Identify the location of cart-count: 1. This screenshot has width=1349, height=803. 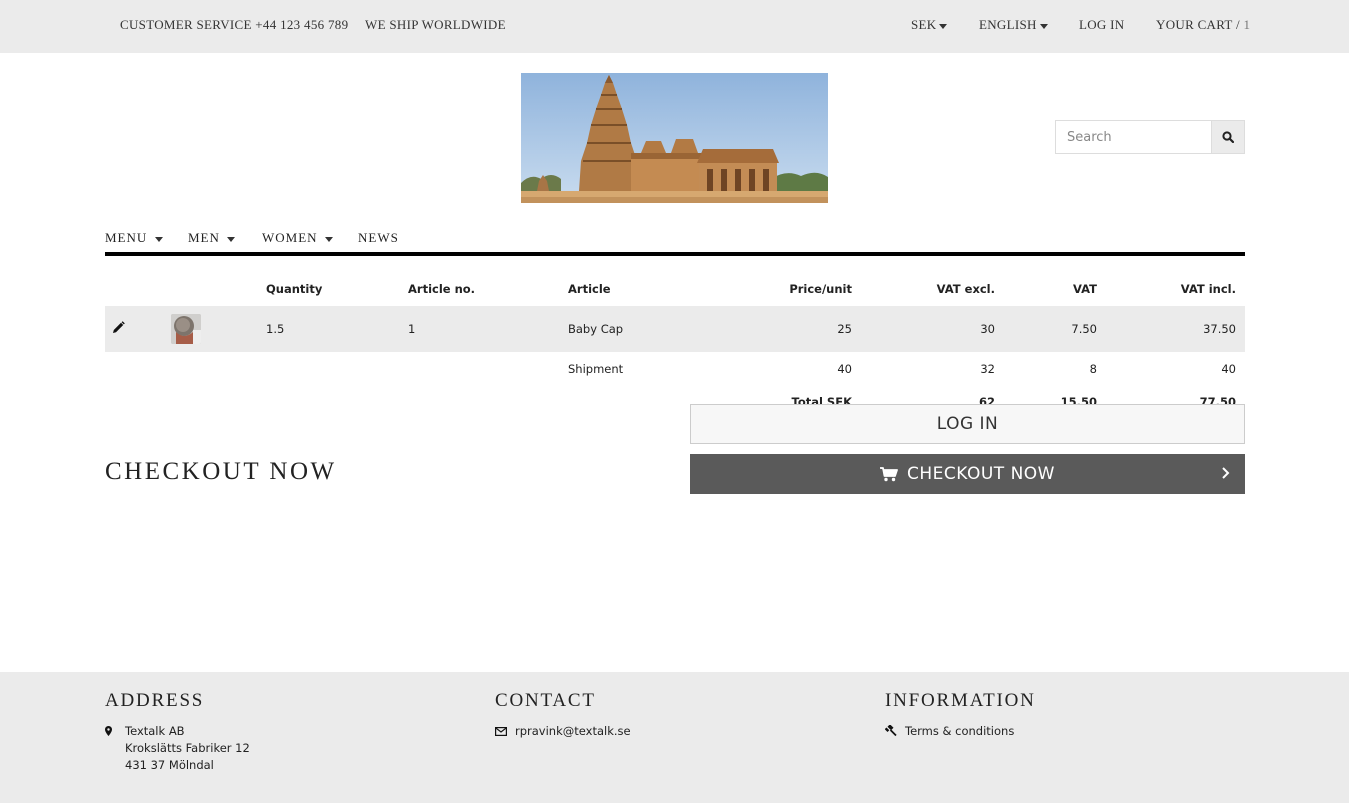
(1247, 24).